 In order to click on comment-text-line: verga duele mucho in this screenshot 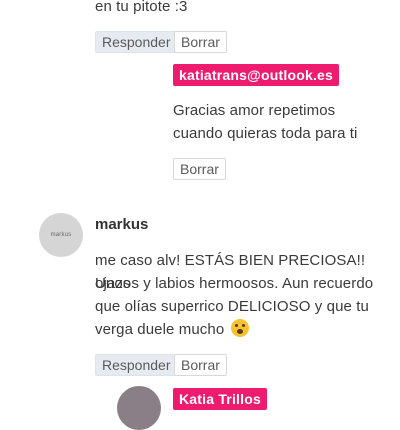, I will do `click(172, 329)`.